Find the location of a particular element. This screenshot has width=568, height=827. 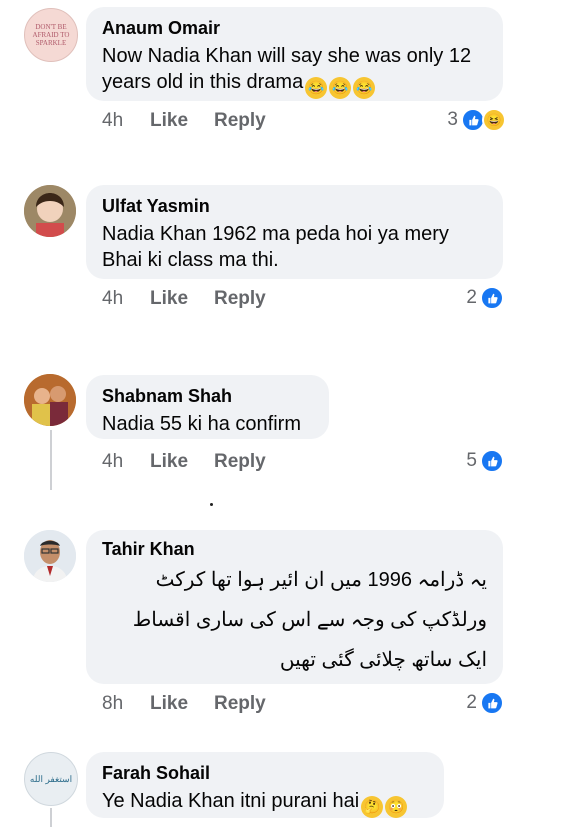

reaction-summary: 5 is located at coordinates (485, 461).